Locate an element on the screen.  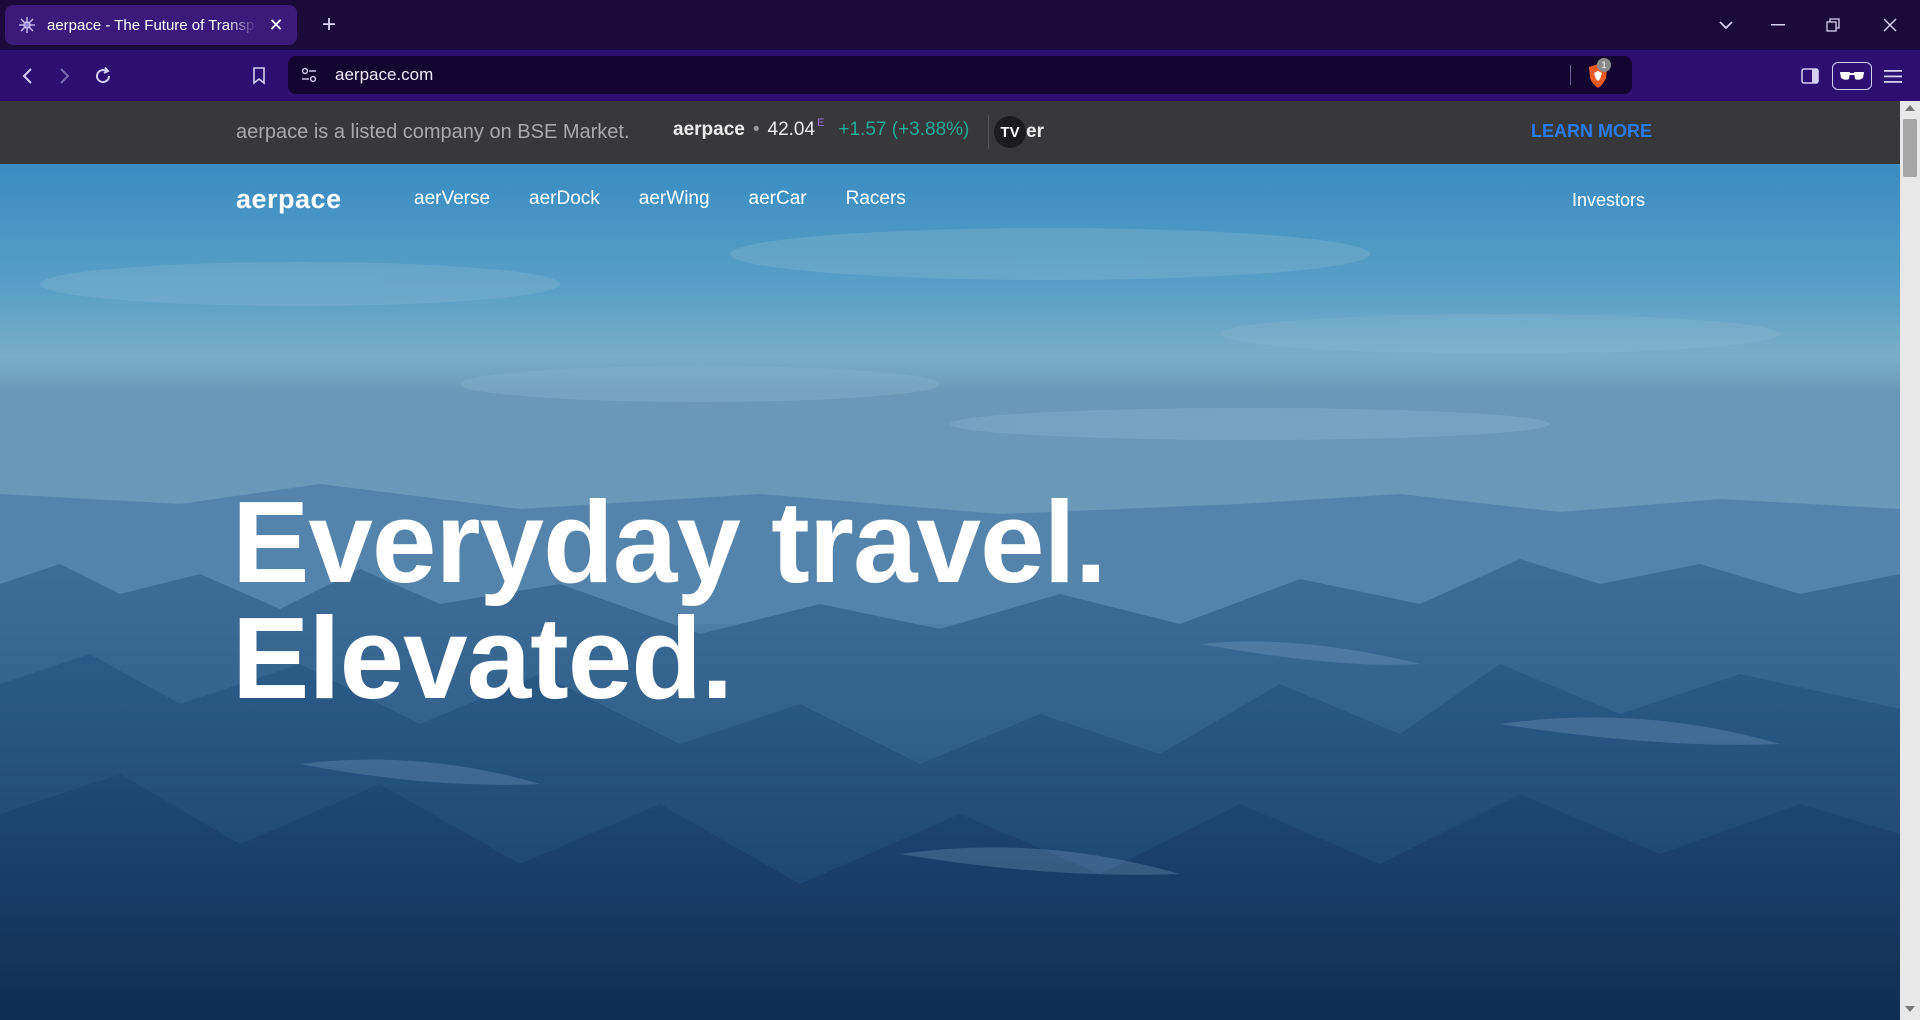
ticker-widget-suffix: er is located at coordinates (1035, 131).